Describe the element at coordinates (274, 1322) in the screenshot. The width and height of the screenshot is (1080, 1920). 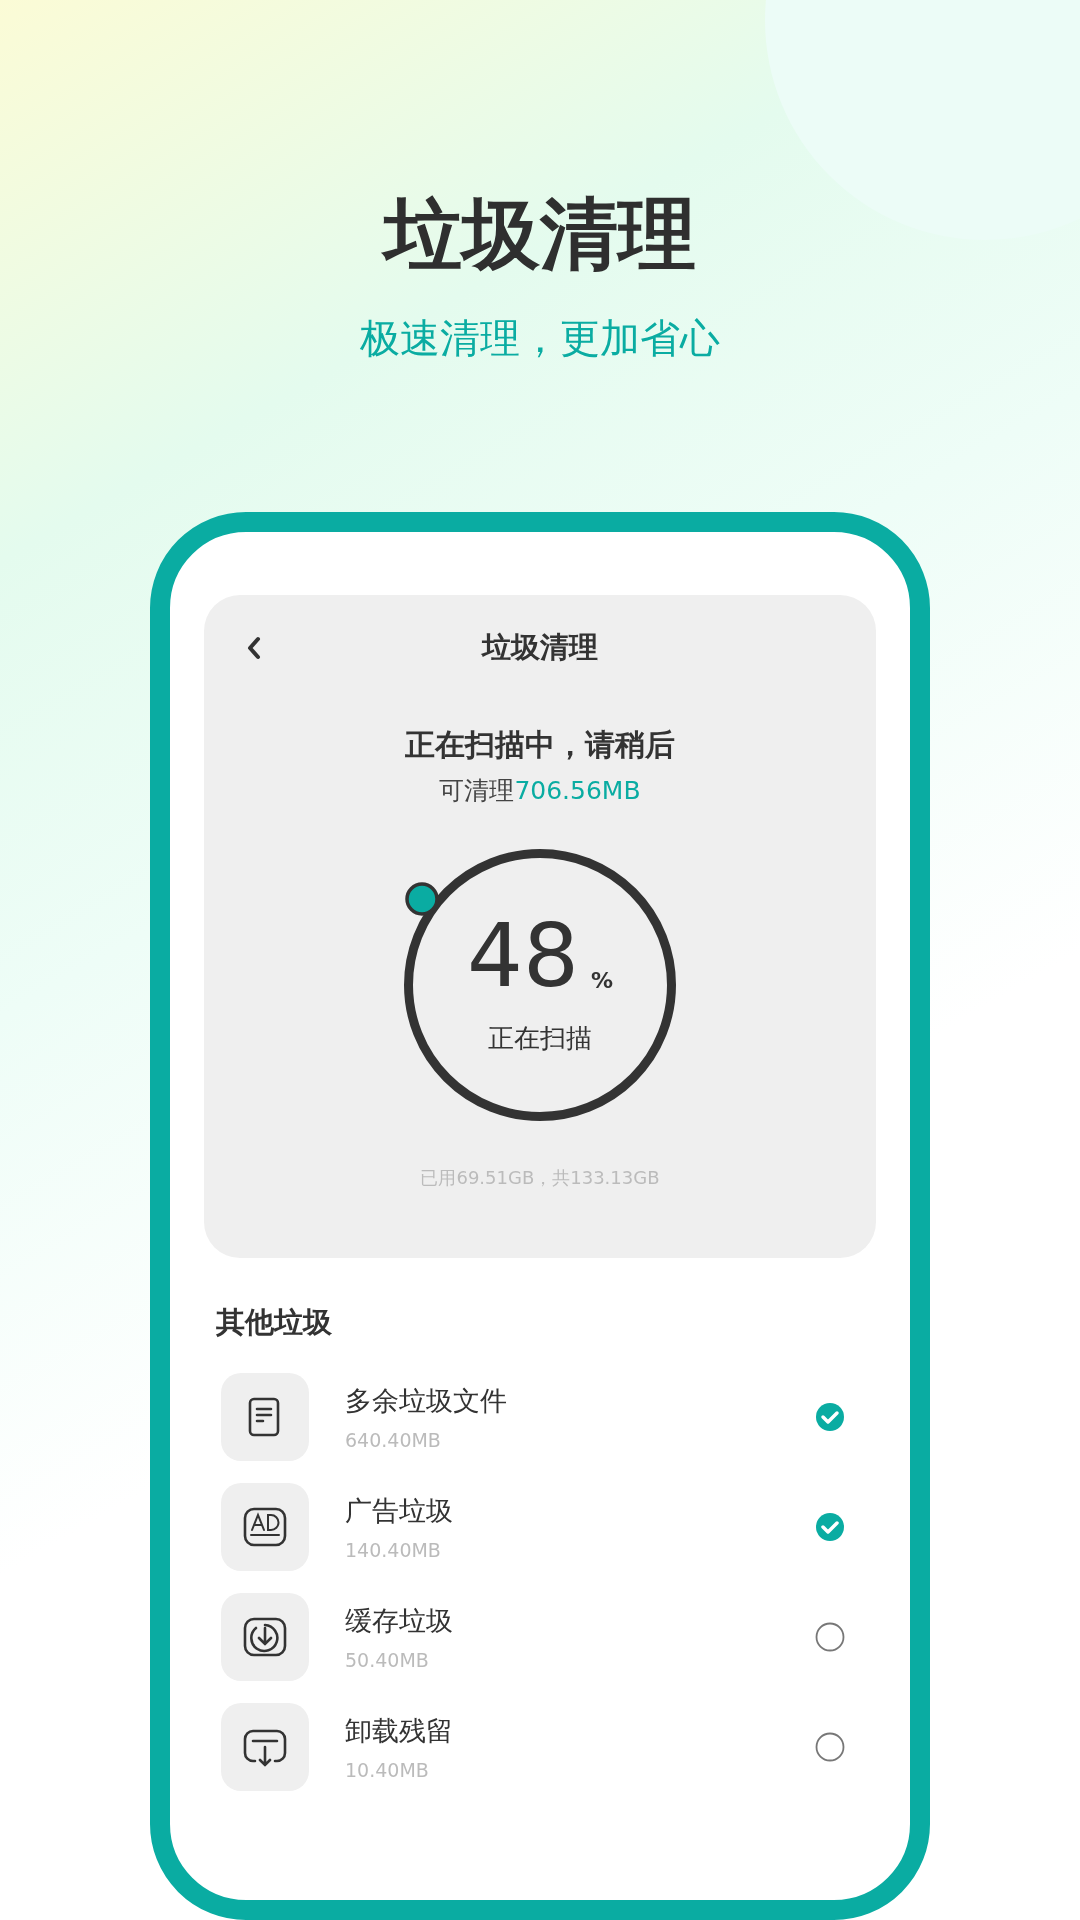
I see `section-title: 其他垃圾` at that location.